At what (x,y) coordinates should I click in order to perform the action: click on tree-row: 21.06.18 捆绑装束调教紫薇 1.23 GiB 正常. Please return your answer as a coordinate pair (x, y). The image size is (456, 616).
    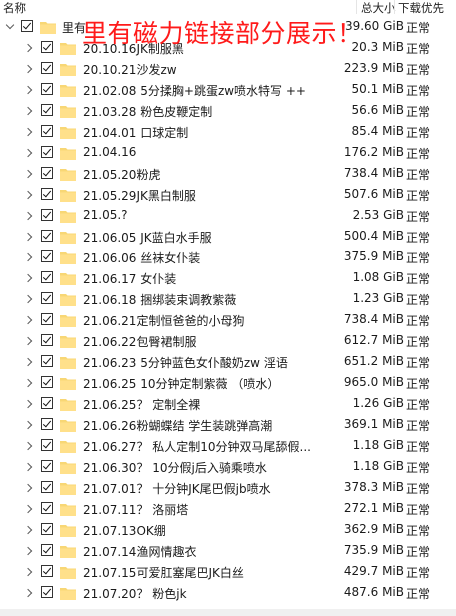
    Looking at the image, I should click on (228, 299).